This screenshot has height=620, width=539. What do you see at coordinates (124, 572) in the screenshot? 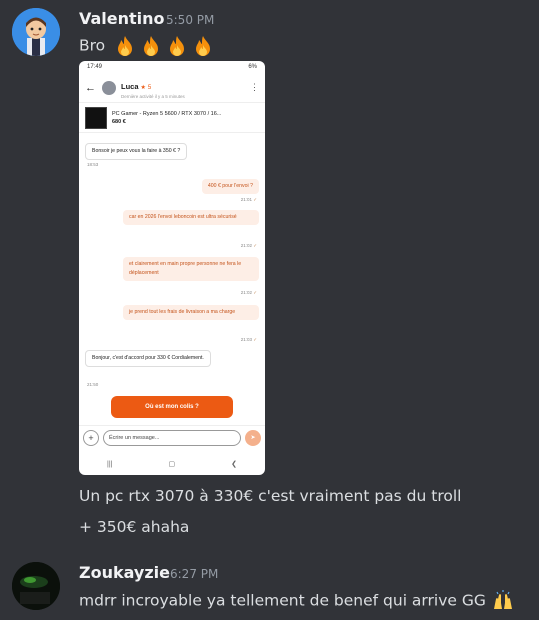
I see `author-name: Zoukayzie` at bounding box center [124, 572].